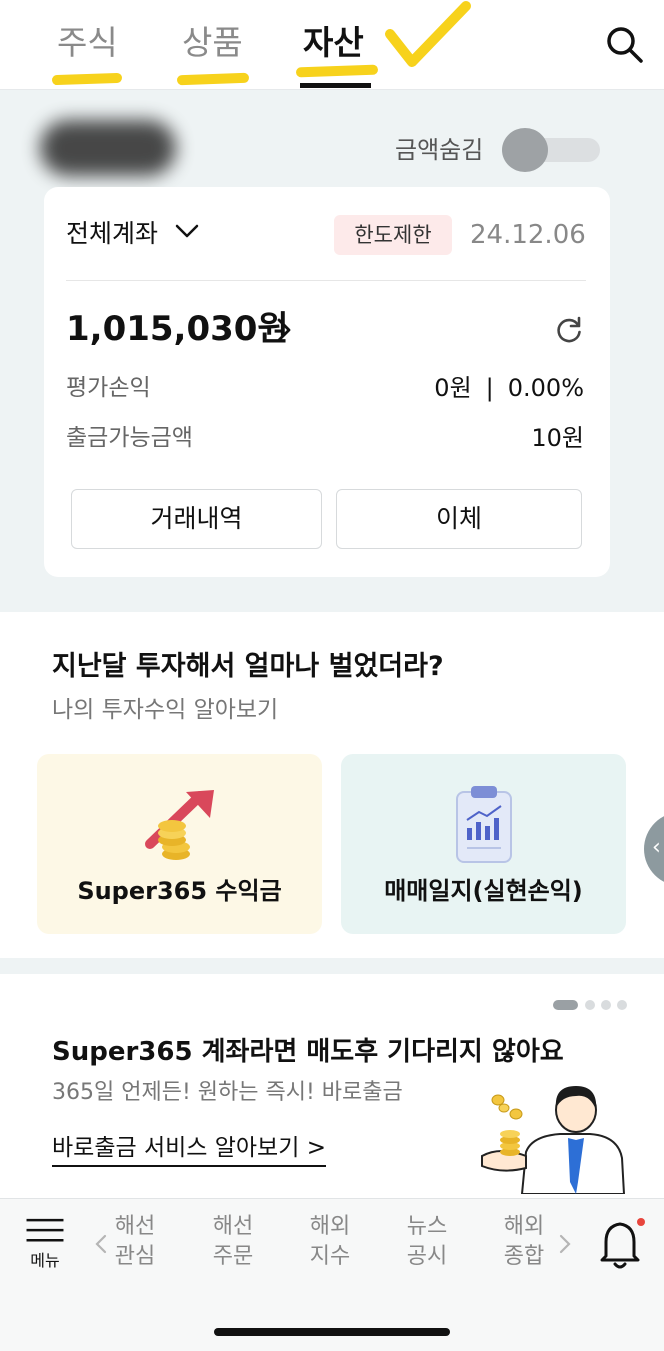 The height and width of the screenshot is (1351, 664). Describe the element at coordinates (427, 1256) in the screenshot. I see `nav-line2: 공시` at that location.